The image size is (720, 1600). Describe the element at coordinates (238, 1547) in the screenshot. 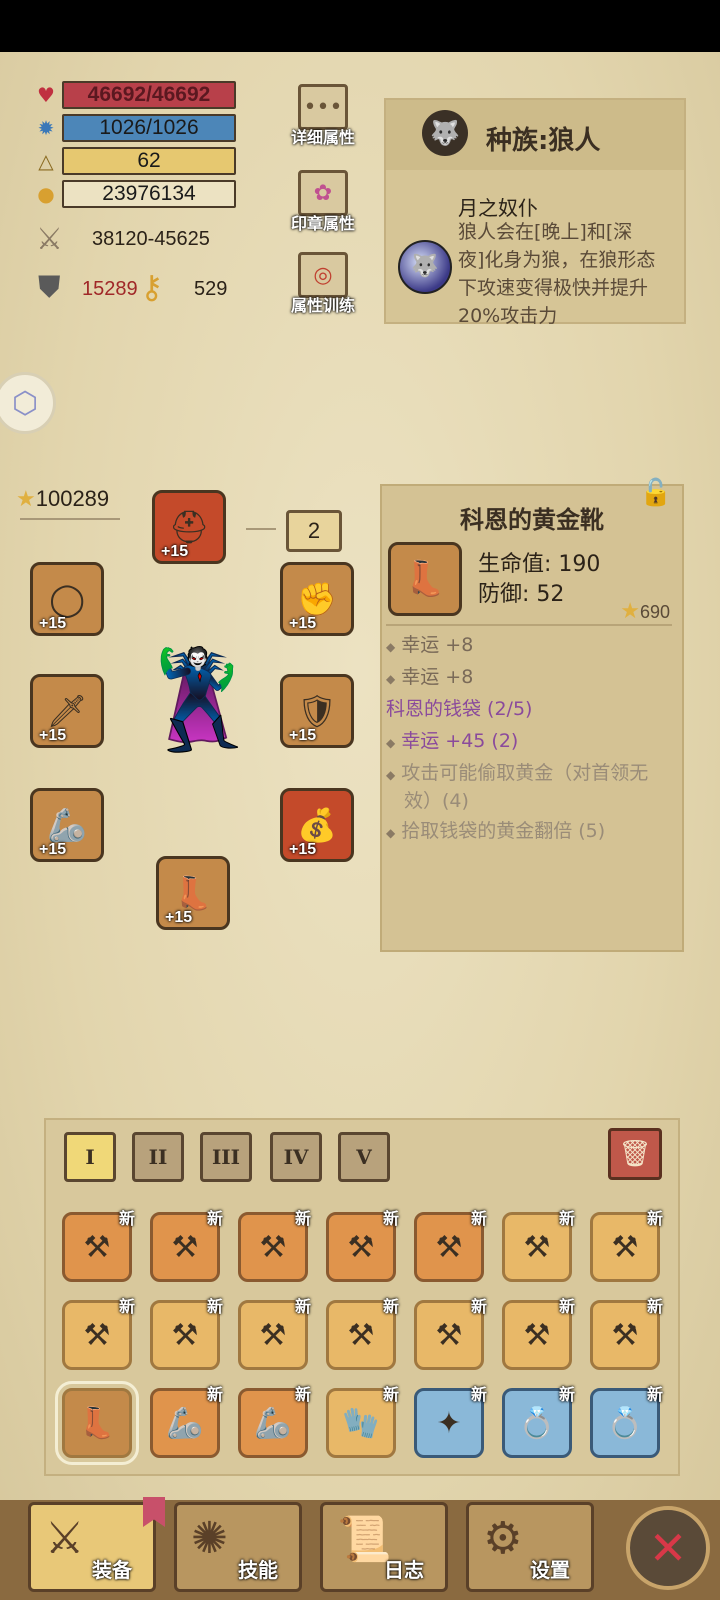

I see `nav-skills: ✺ 技能` at that location.